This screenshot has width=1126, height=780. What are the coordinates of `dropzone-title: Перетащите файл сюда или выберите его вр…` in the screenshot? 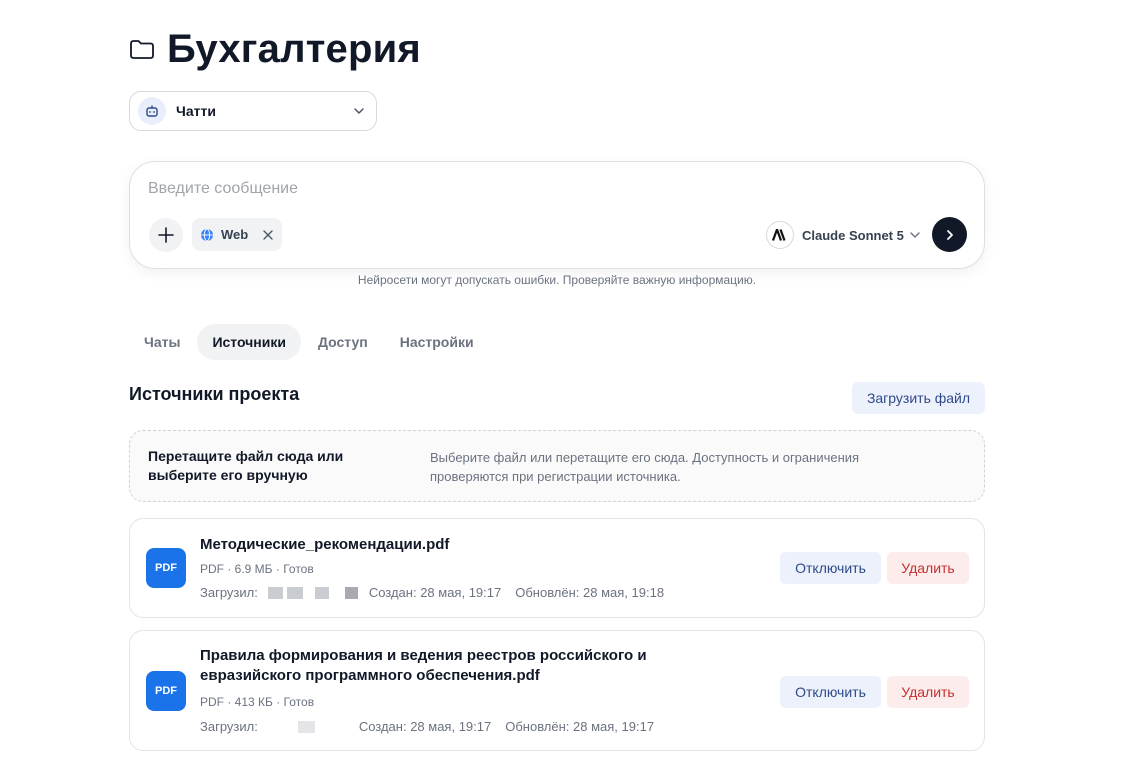 It's located at (246, 465).